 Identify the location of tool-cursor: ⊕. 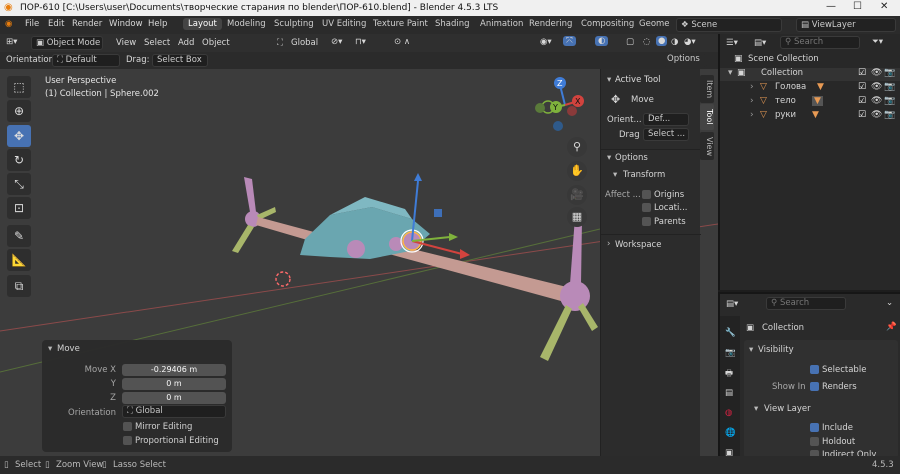
(19, 111).